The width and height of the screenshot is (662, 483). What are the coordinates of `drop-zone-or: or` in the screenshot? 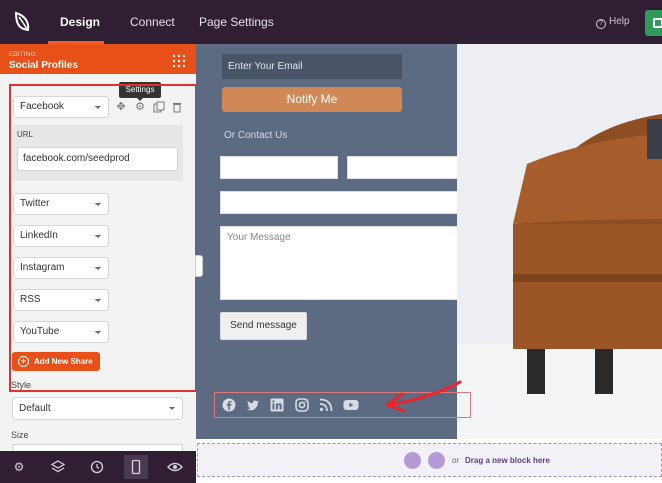 It's located at (456, 460).